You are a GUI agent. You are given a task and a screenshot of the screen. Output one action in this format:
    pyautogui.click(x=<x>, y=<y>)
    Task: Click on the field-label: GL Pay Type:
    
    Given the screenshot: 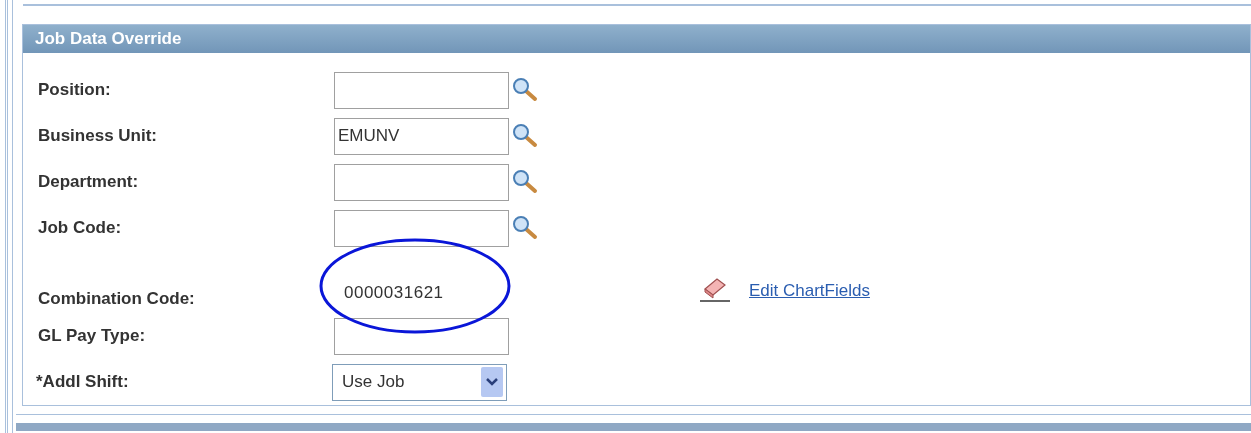 What is the action you would take?
    pyautogui.click(x=92, y=336)
    